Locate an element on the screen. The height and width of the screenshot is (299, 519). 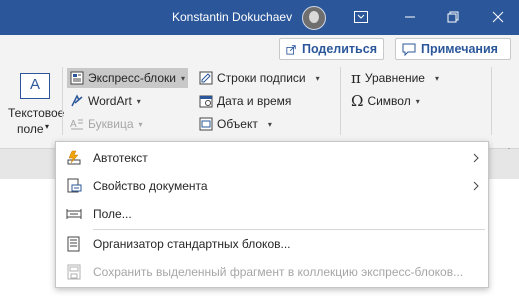
object-icon is located at coordinates (206, 124).